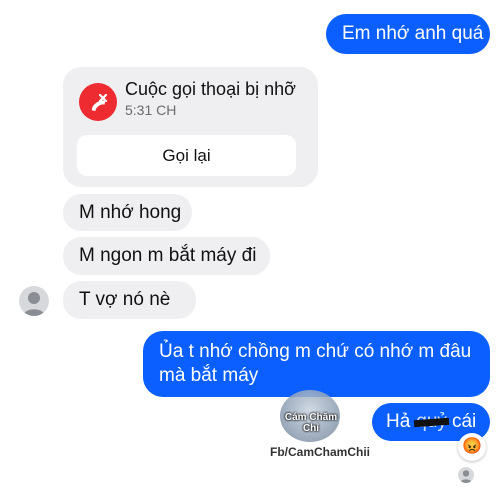 This screenshot has height=492, width=500. What do you see at coordinates (125, 299) in the screenshot?
I see `message-text: T vợ nó nè` at bounding box center [125, 299].